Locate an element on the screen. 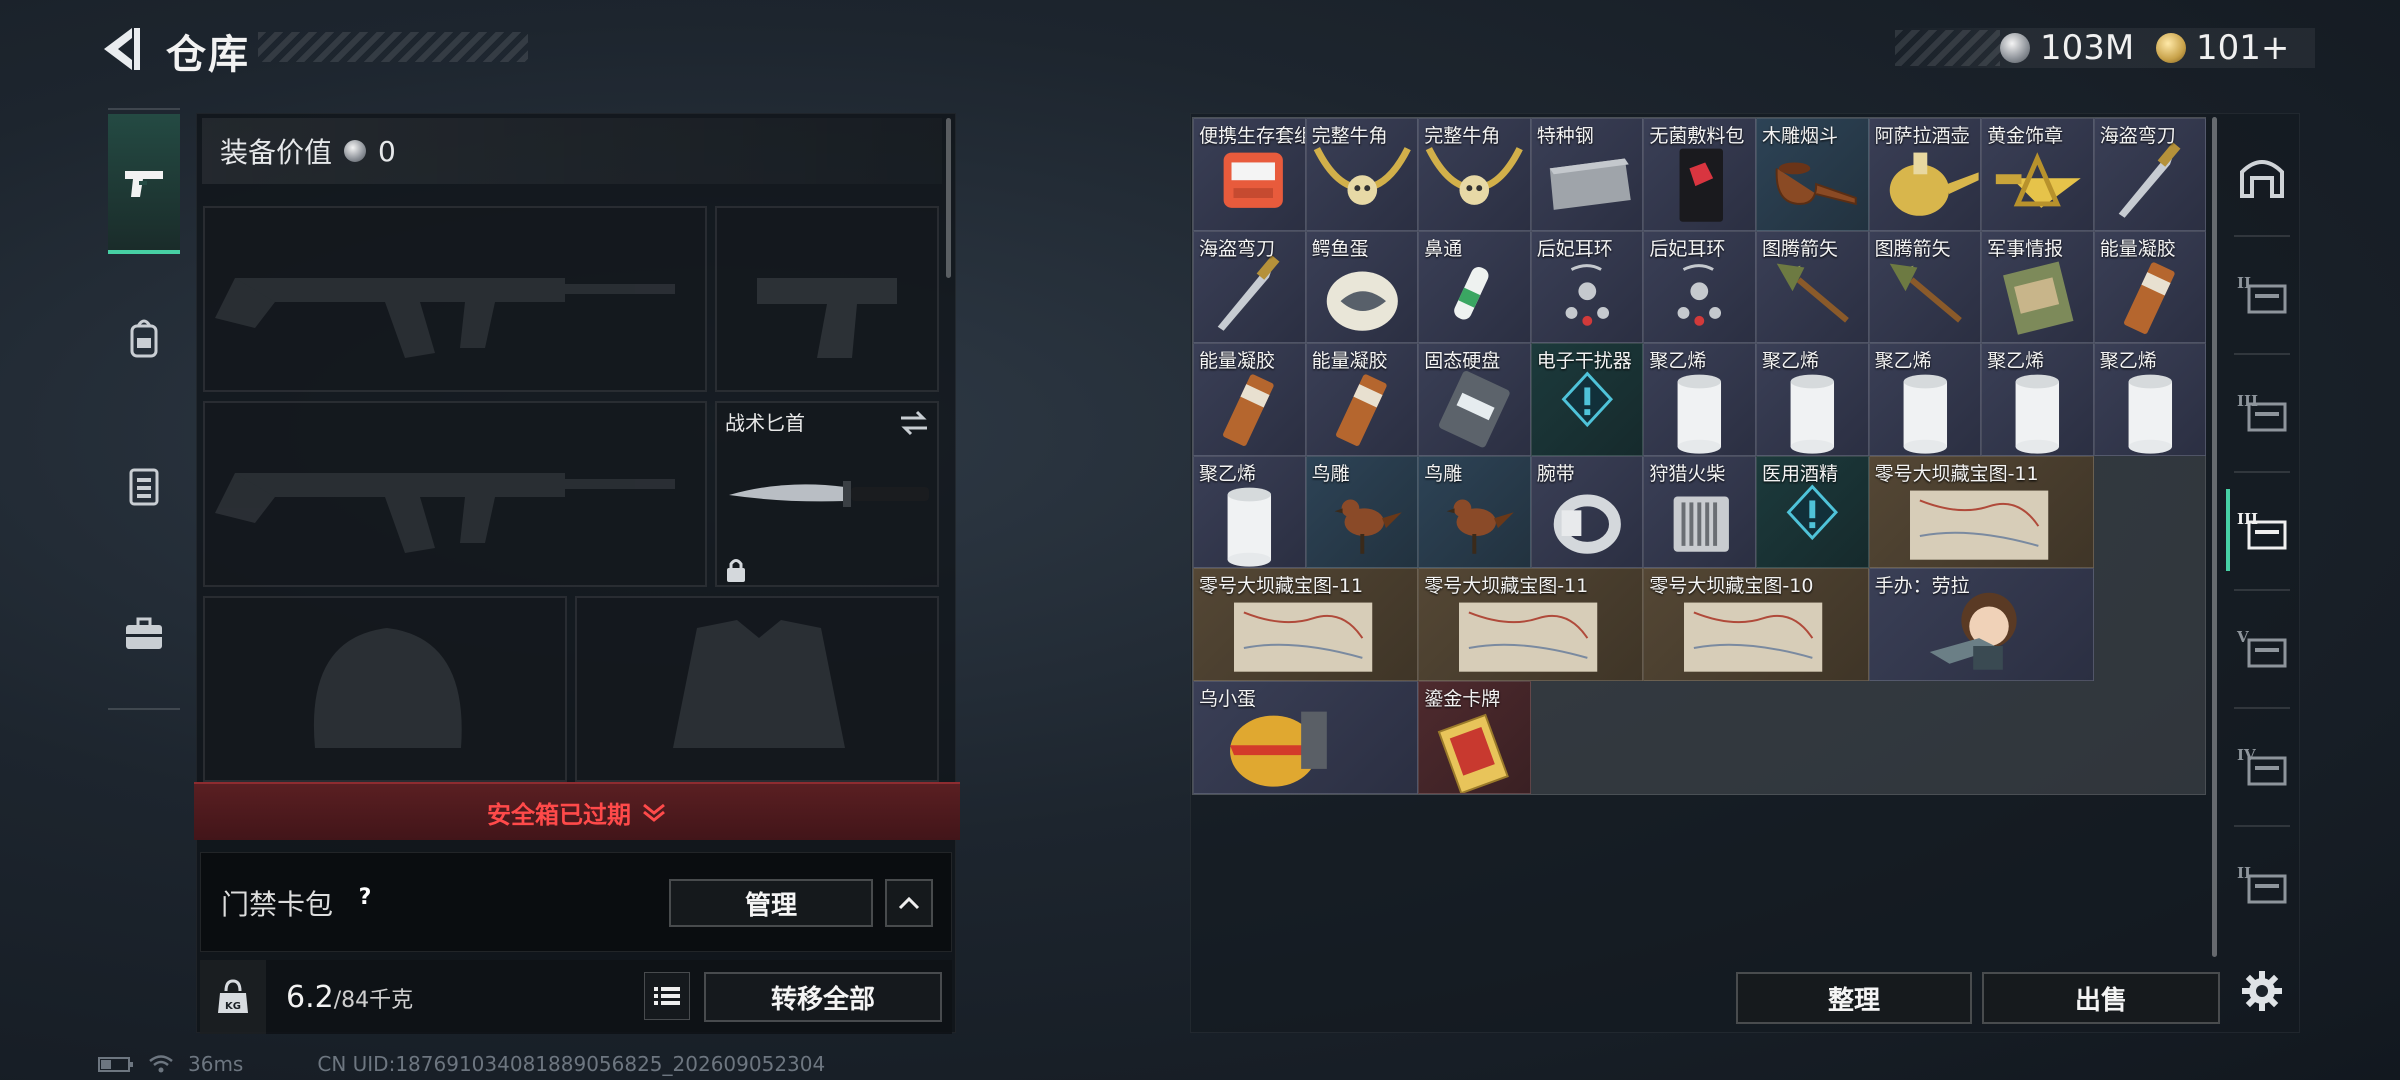 The width and height of the screenshot is (2400, 1080). stash-item-label: 固态硬盘 is located at coordinates (1462, 361).